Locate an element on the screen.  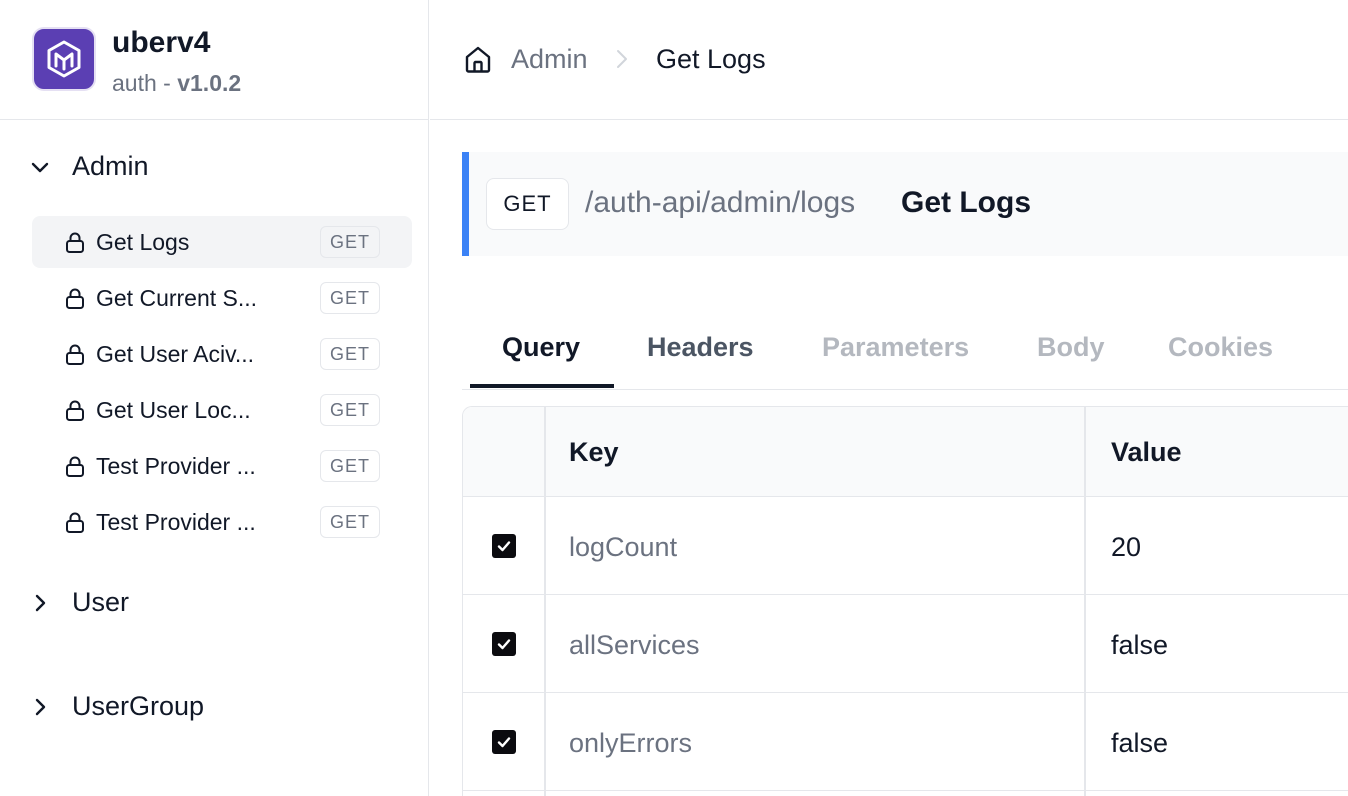
tab-body: Body is located at coordinates (1071, 347).